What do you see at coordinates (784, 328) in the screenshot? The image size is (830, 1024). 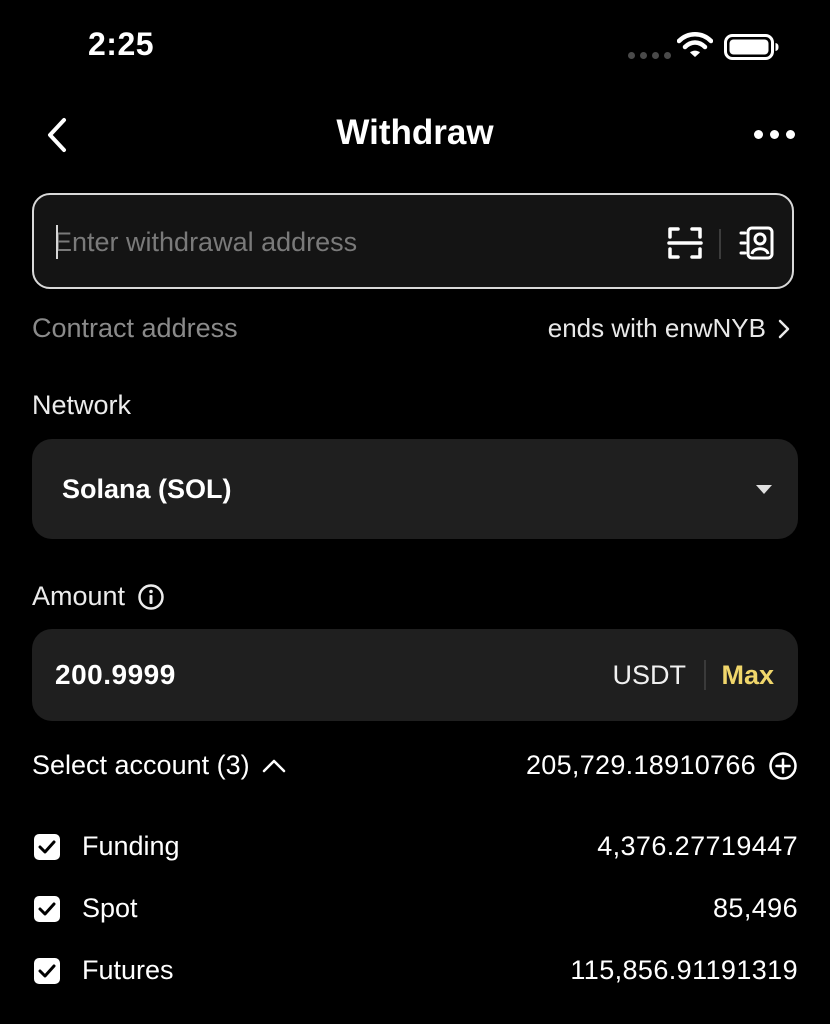 I see `chevron-right-icon` at bounding box center [784, 328].